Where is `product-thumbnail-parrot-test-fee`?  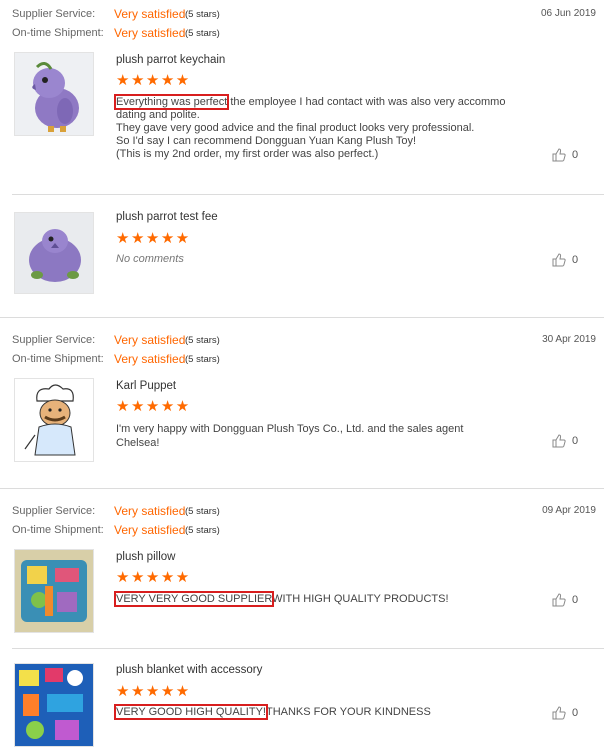 product-thumbnail-parrot-test-fee is located at coordinates (54, 253).